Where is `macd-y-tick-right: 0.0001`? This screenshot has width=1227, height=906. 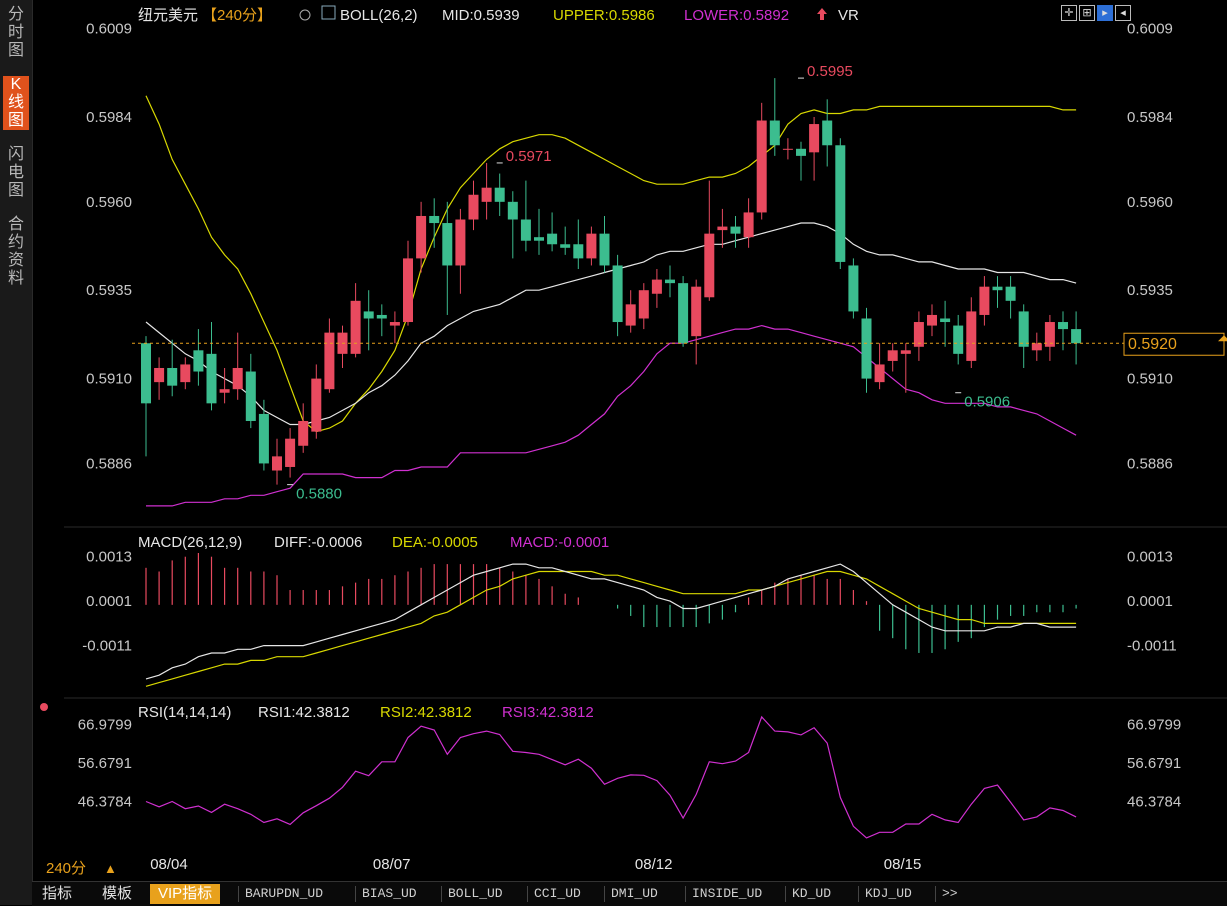
macd-y-tick-right: 0.0001 is located at coordinates (1150, 601).